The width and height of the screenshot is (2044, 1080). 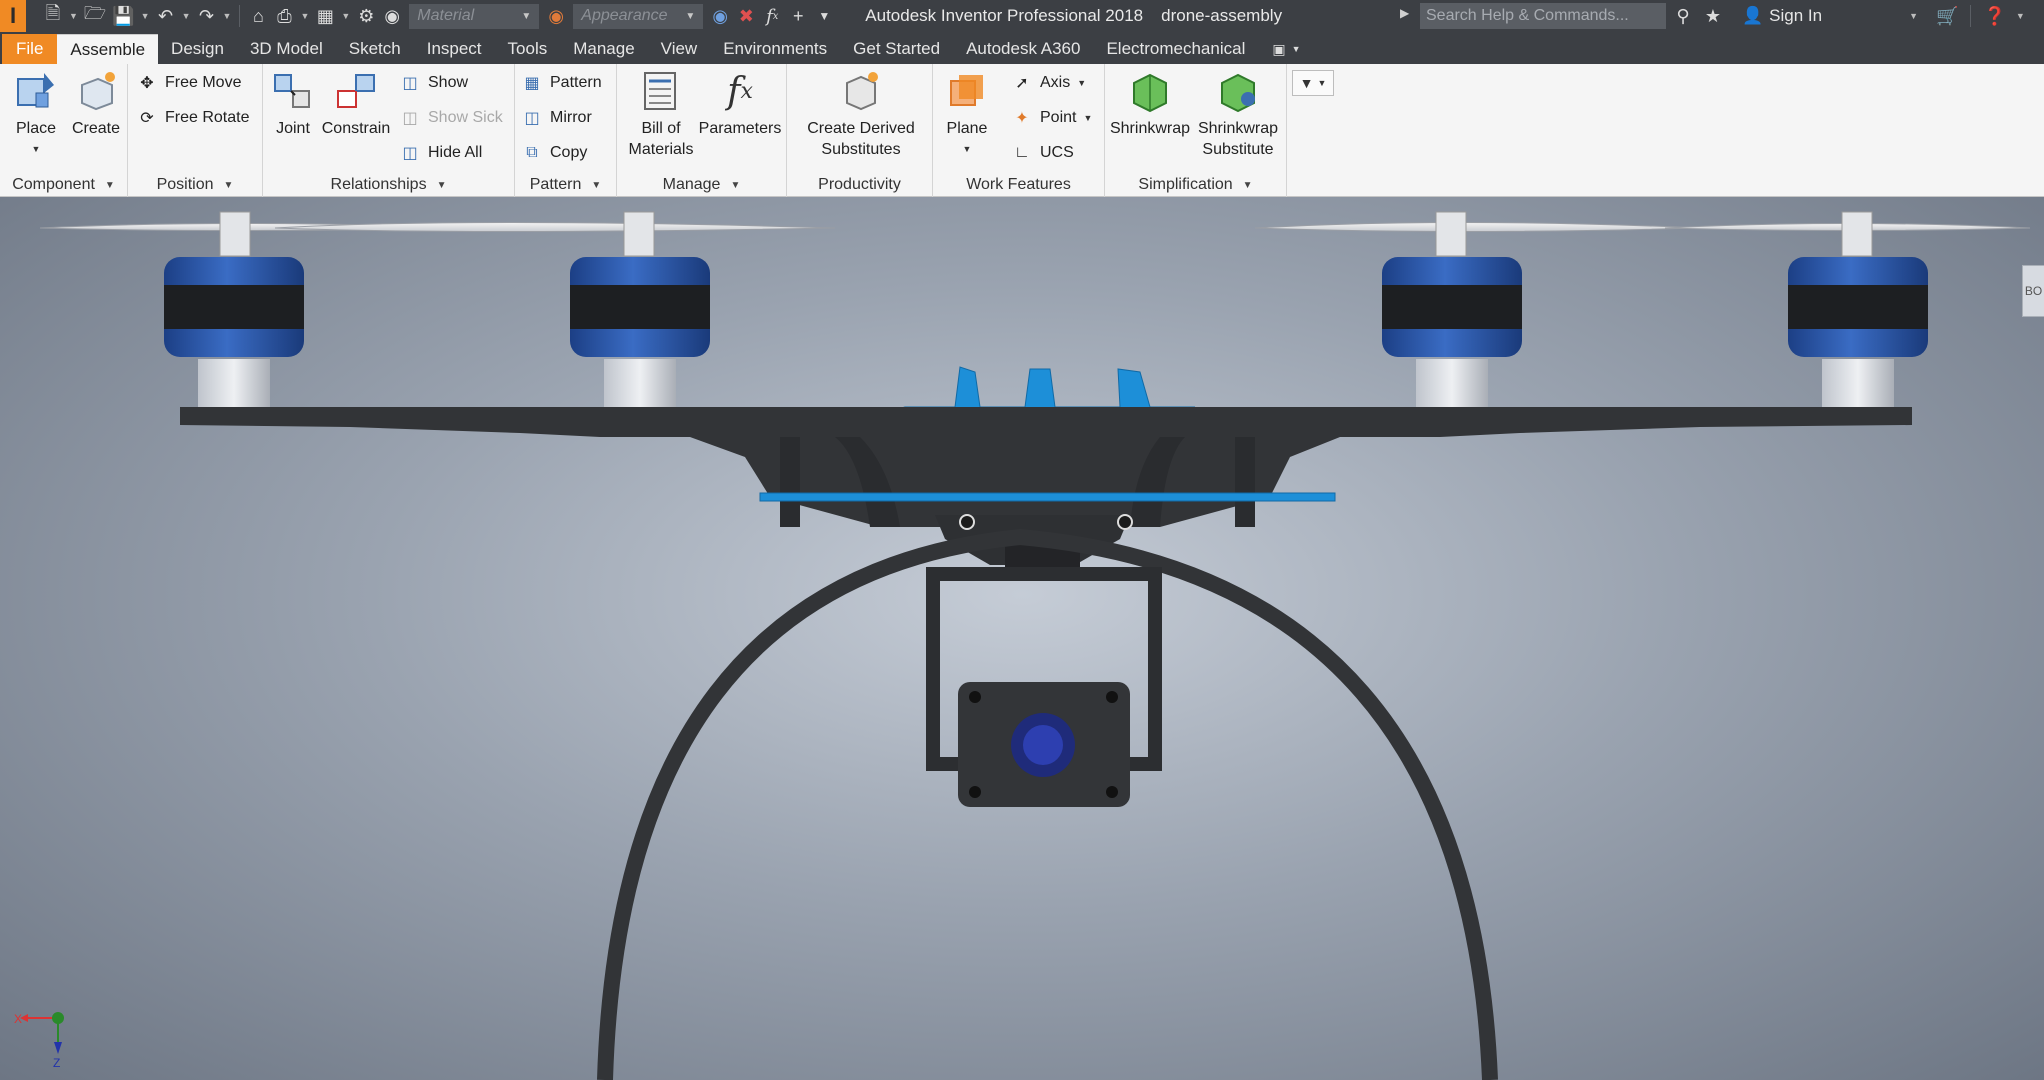 What do you see at coordinates (1404, 13) in the screenshot?
I see `search-expand-icon: ▶` at bounding box center [1404, 13].